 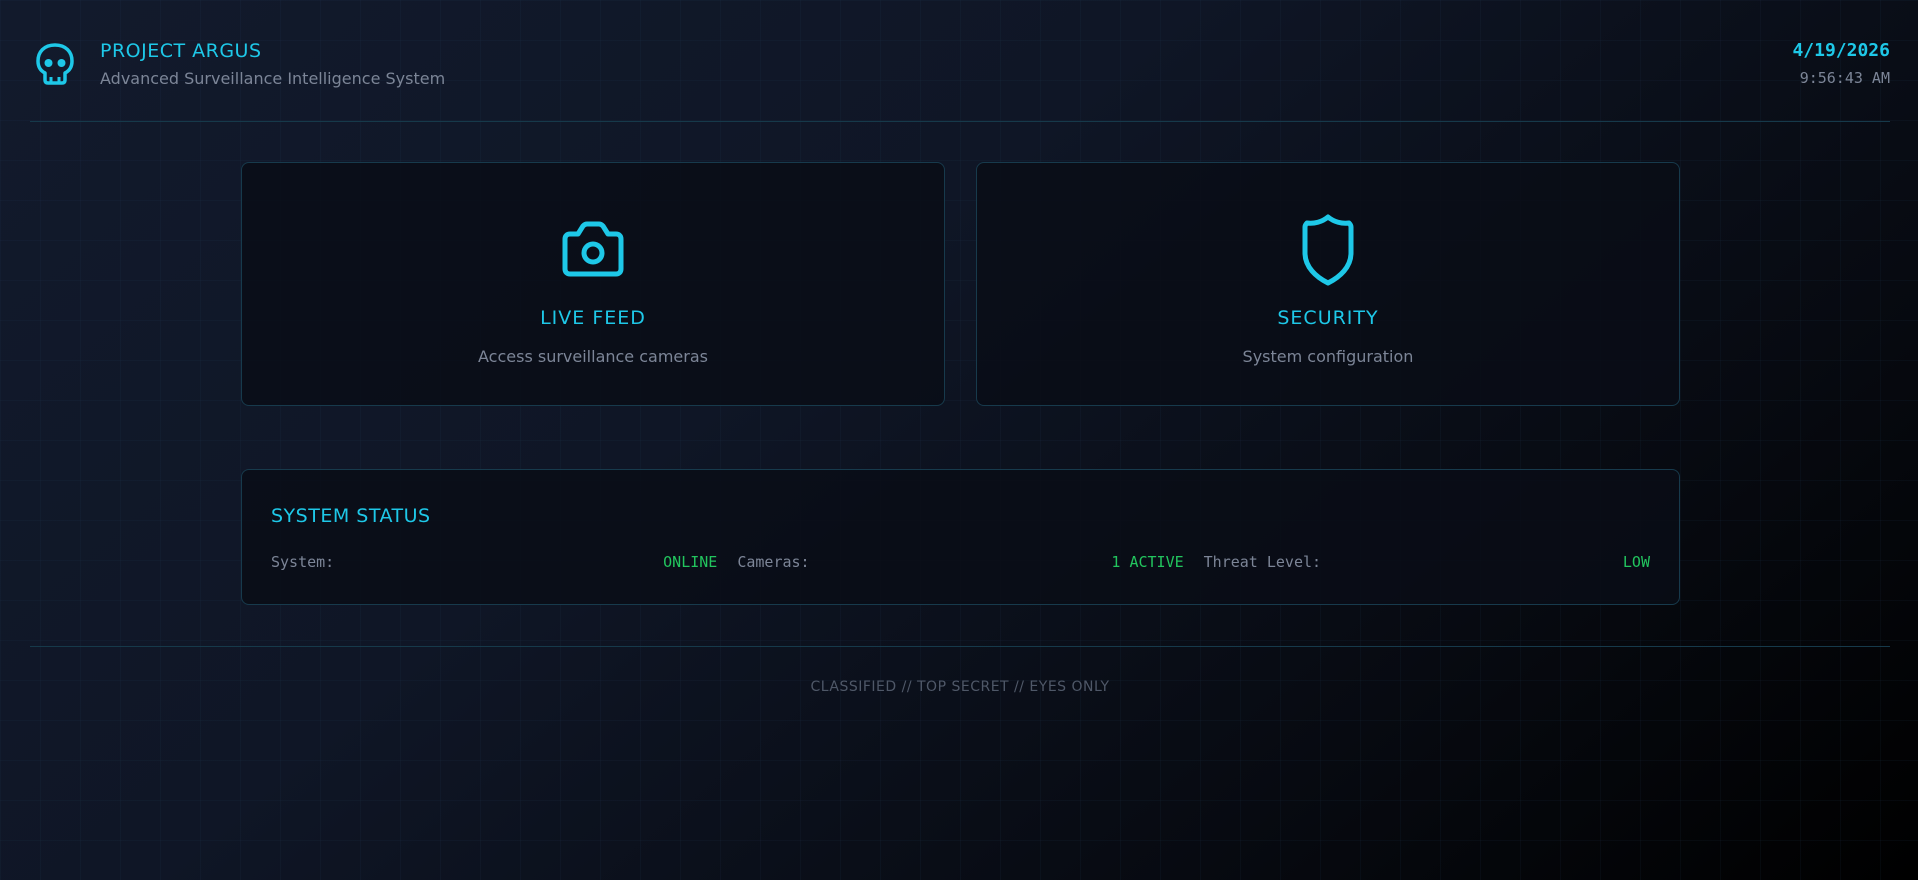 I want to click on live-feed-description: Access surveillance cameras, so click(x=593, y=356).